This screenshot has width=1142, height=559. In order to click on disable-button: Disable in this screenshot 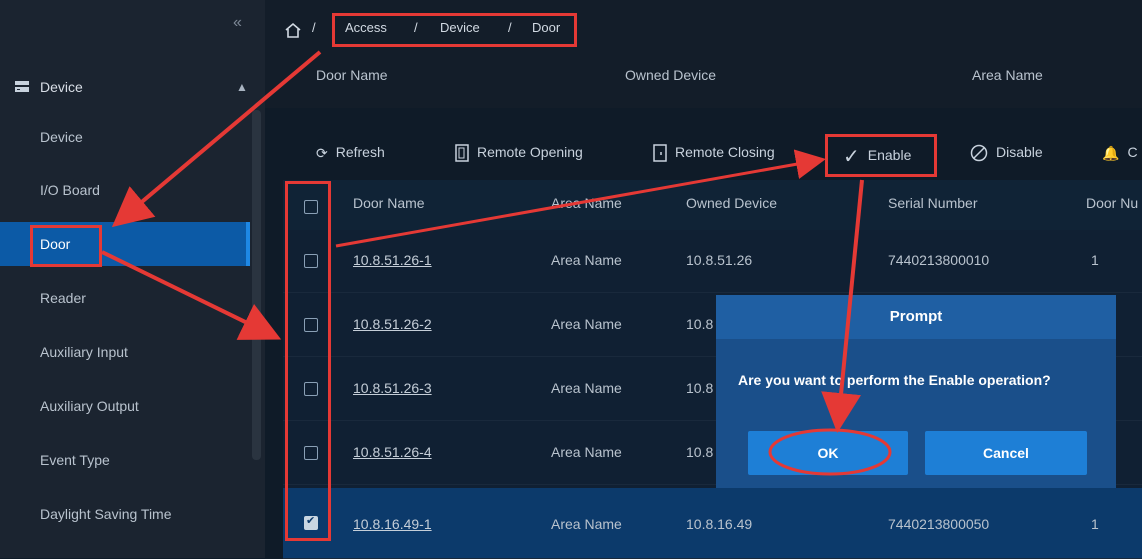, I will do `click(1006, 153)`.